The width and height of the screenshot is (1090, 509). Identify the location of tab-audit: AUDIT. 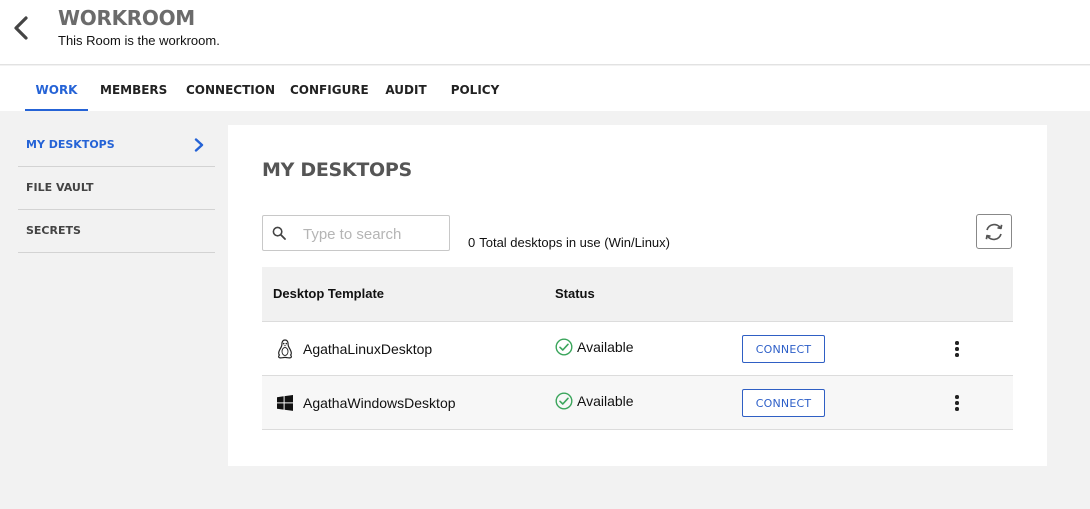
(406, 88).